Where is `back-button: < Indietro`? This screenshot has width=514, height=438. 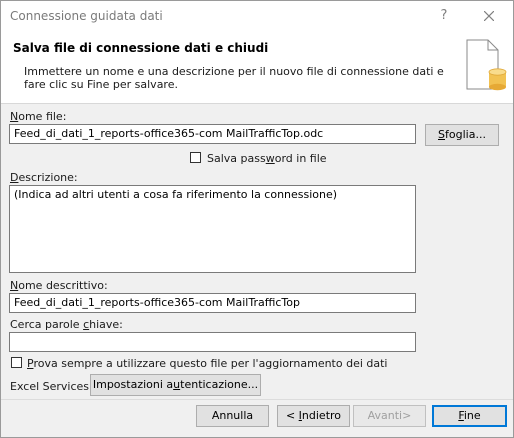
back-button: < Indietro is located at coordinates (313, 416).